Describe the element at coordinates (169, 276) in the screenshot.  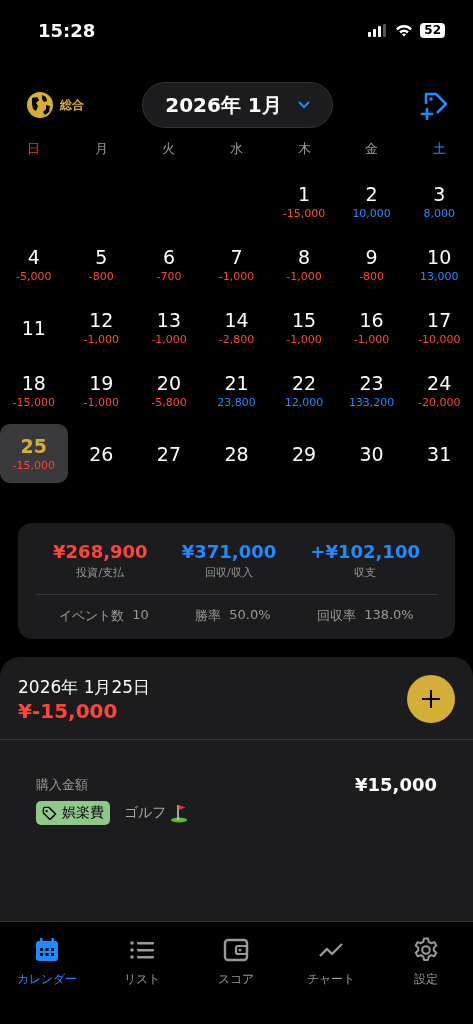
I see `day-amount: -700` at that location.